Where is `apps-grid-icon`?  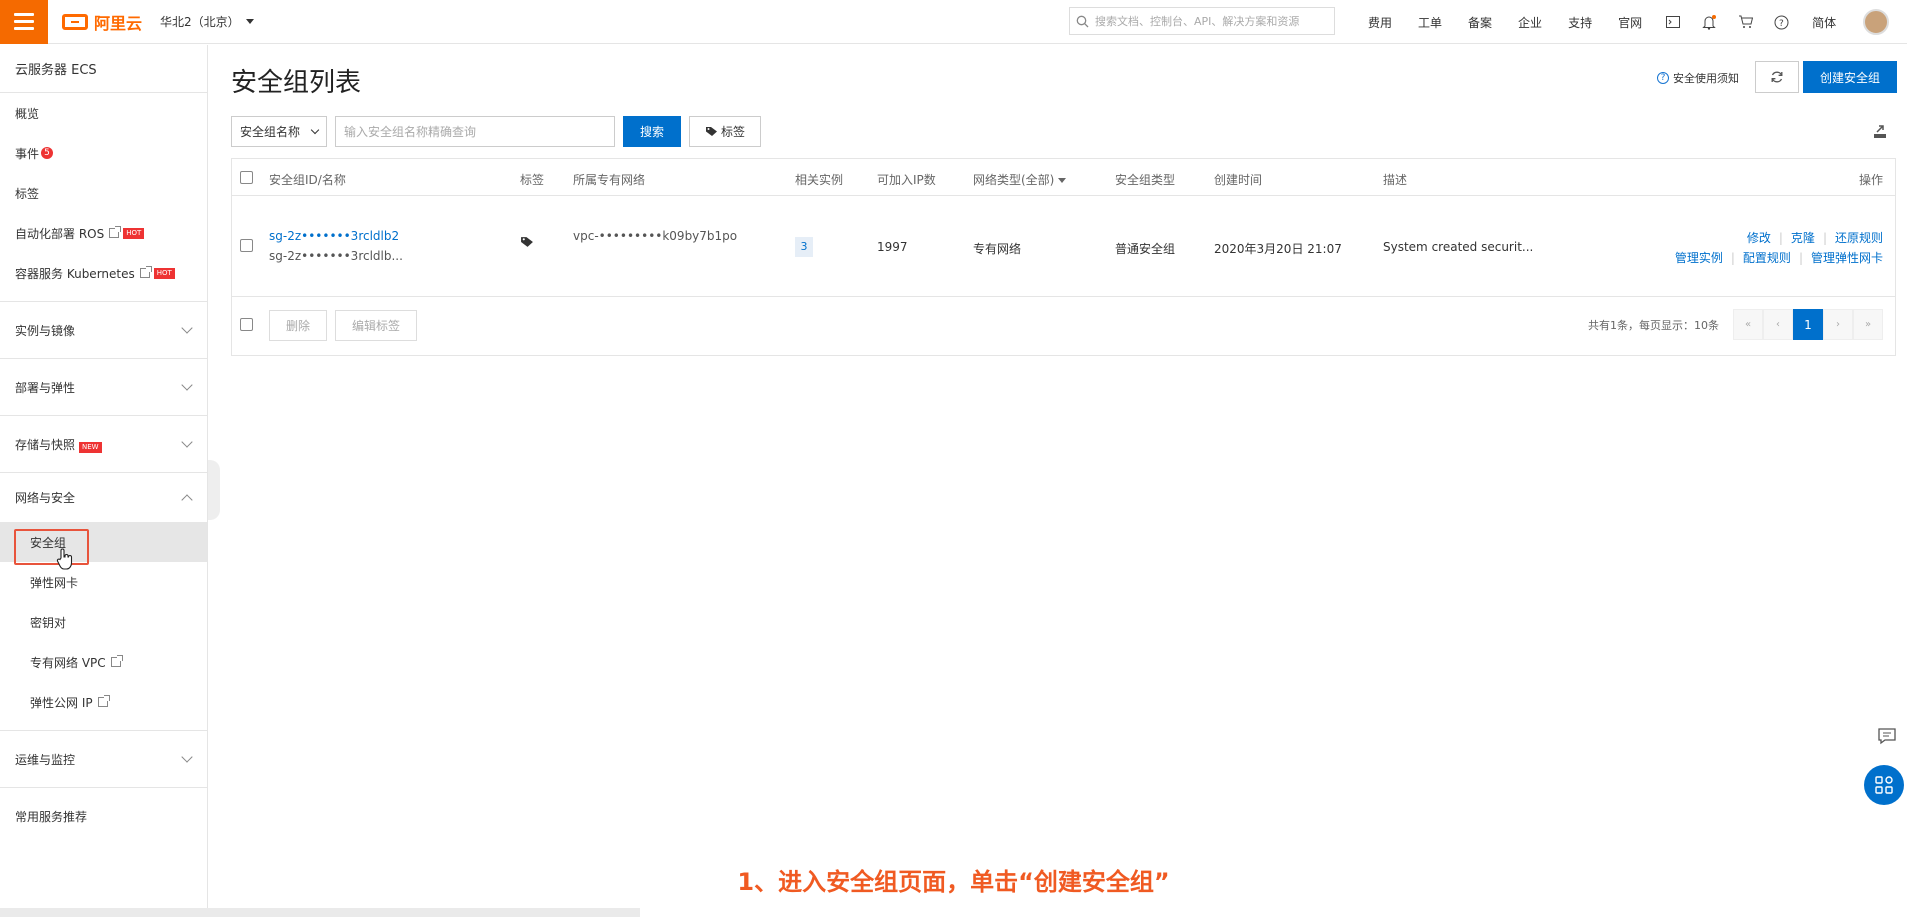
apps-grid-icon is located at coordinates (1884, 785).